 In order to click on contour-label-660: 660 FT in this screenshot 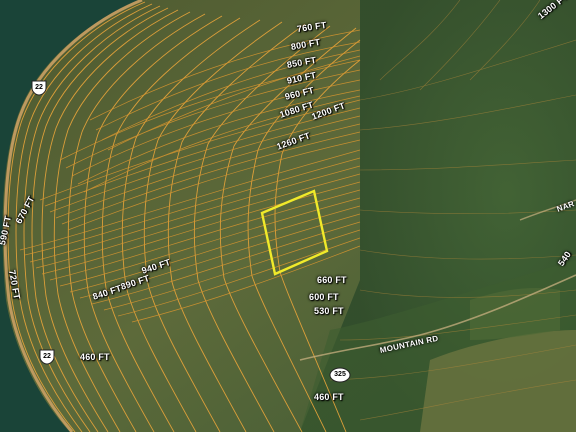, I will do `click(332, 280)`.